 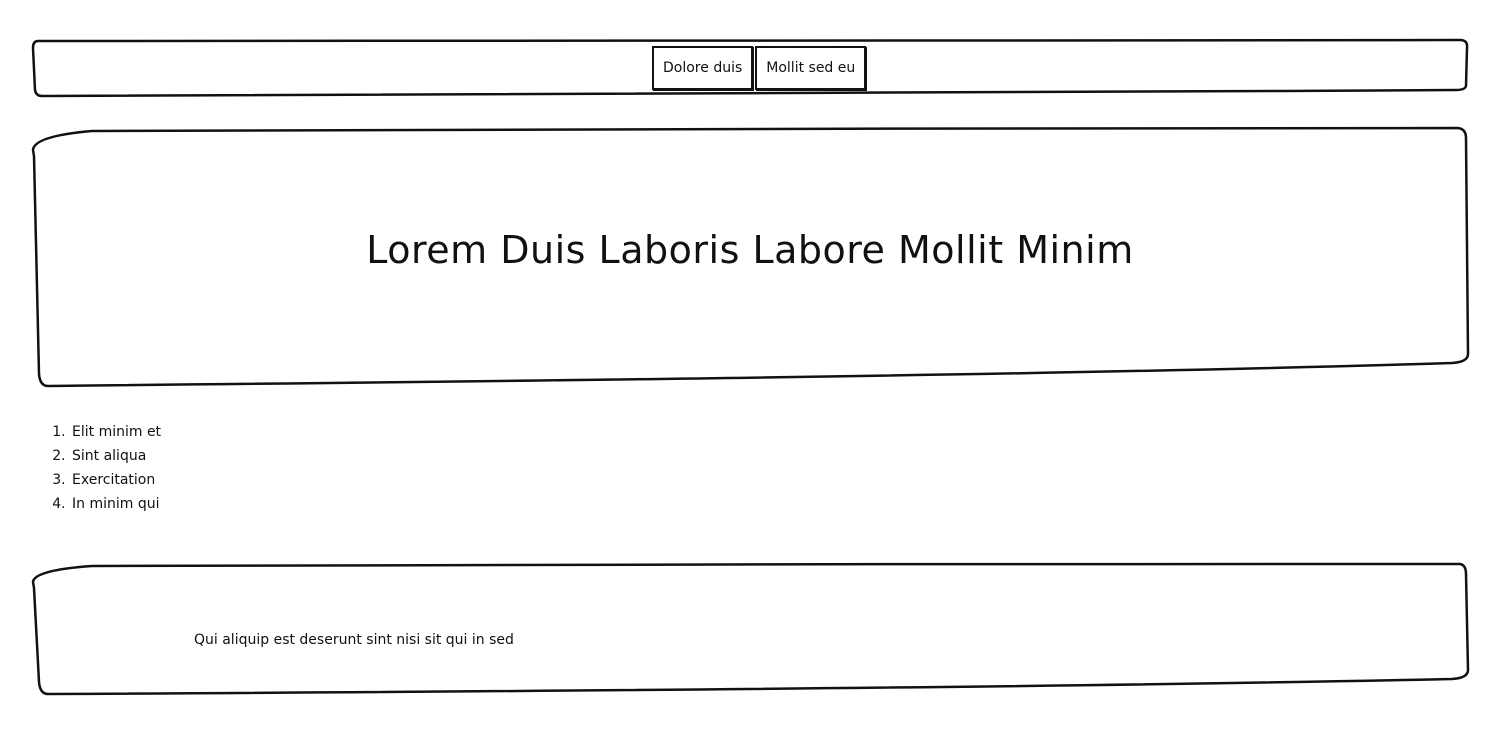 What do you see at coordinates (115, 432) in the screenshot?
I see `list-item: Elit minim et` at bounding box center [115, 432].